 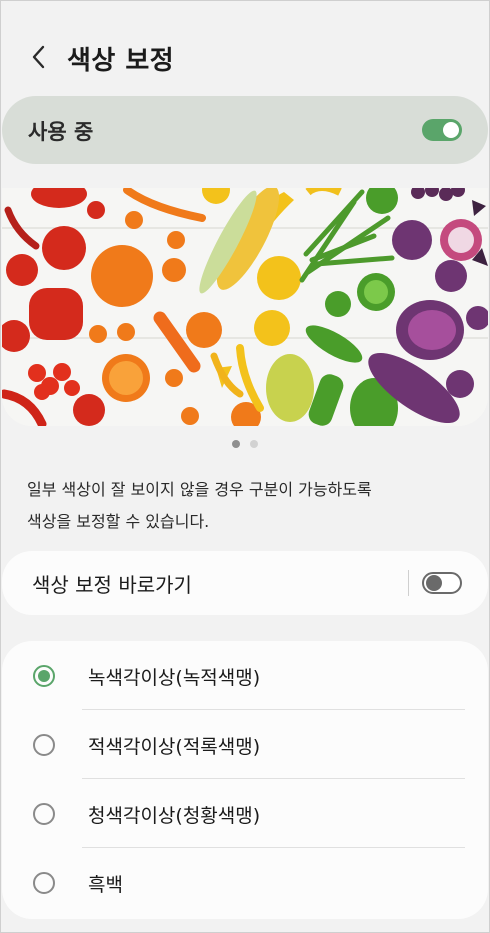 I want to click on app-bar: 색상 보정, so click(x=245, y=58).